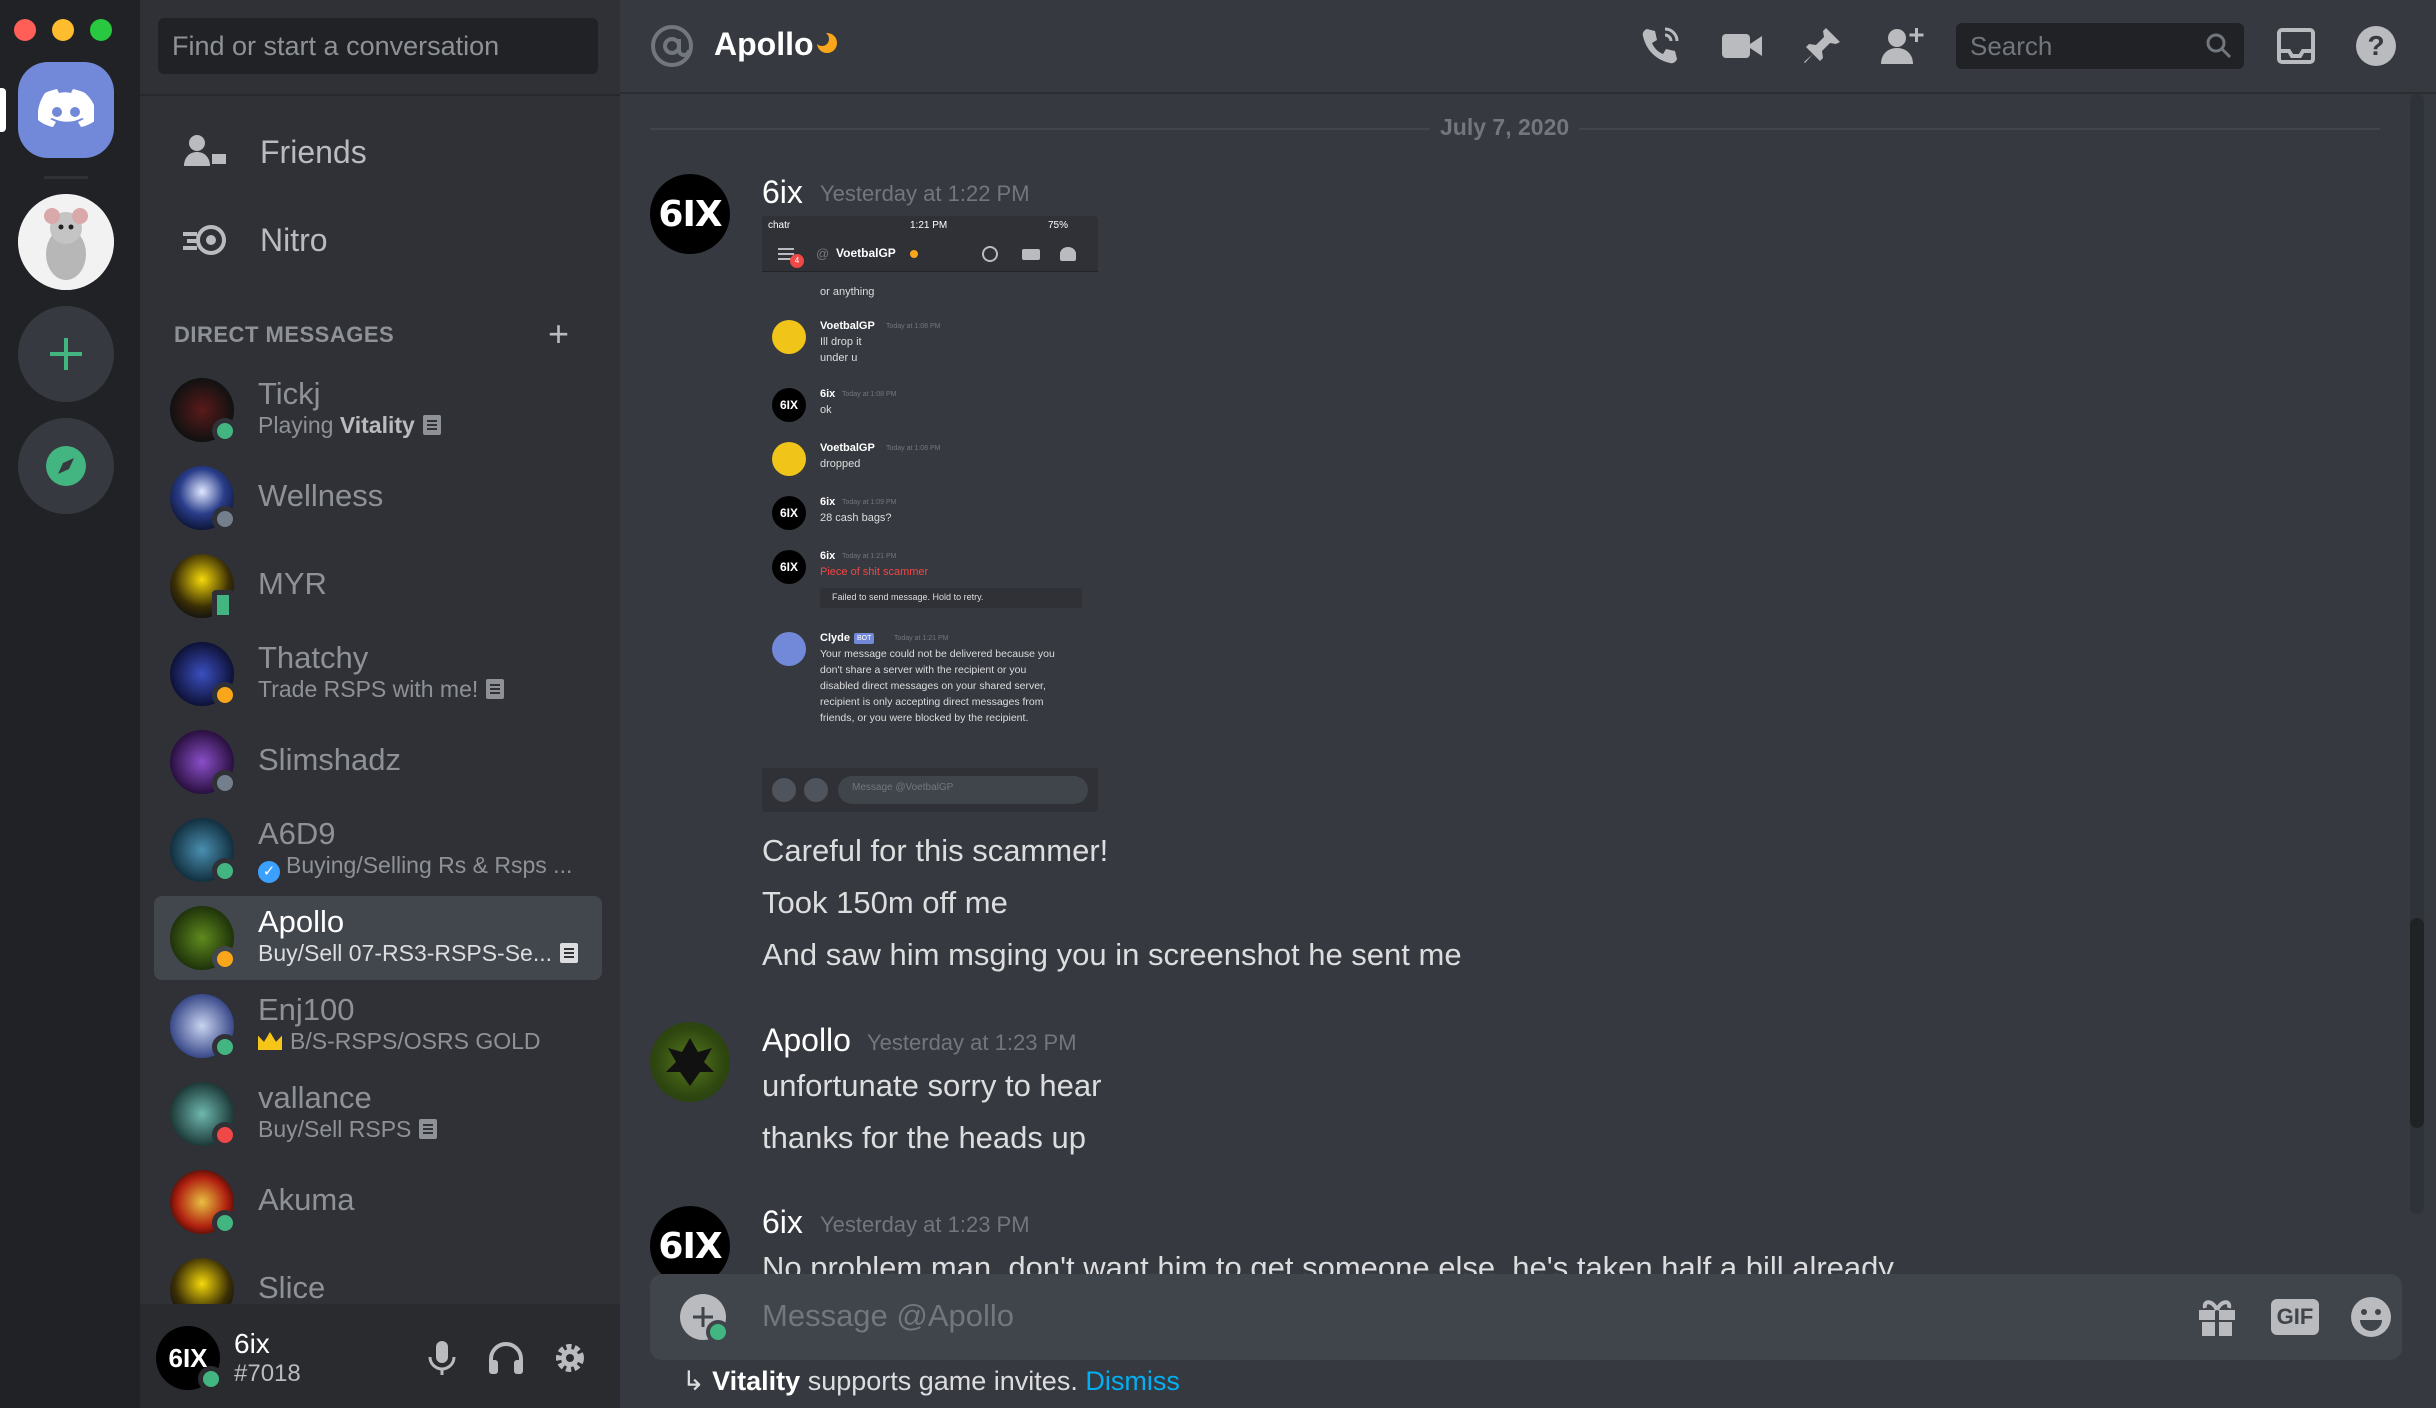 The width and height of the screenshot is (2436, 1408). What do you see at coordinates (442, 1358) in the screenshot?
I see `mute-button` at bounding box center [442, 1358].